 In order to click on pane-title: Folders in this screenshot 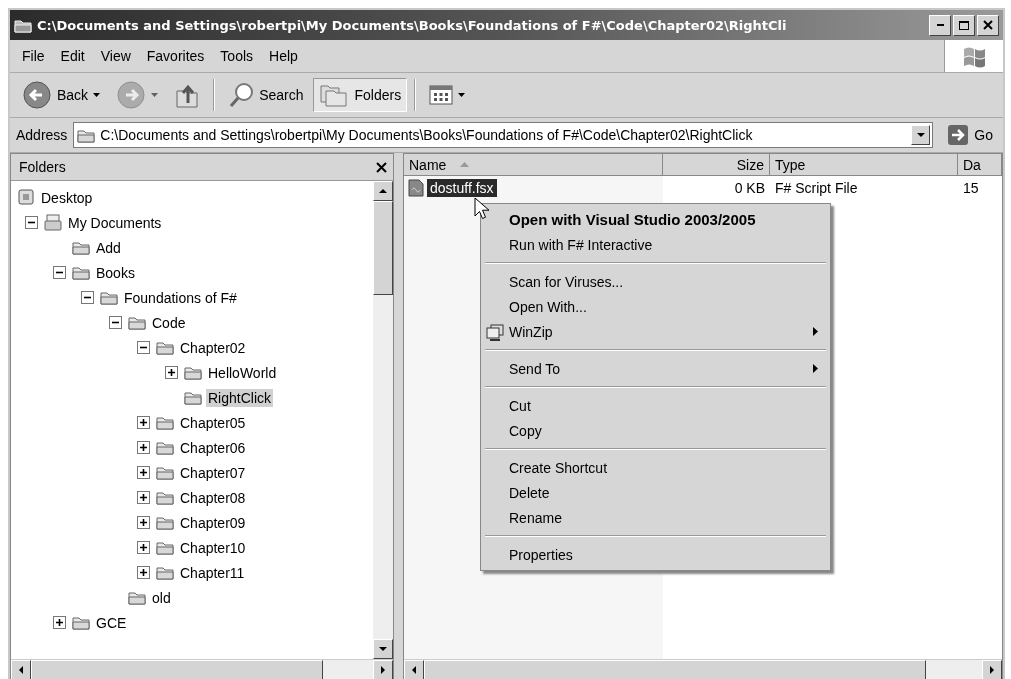, I will do `click(42, 167)`.